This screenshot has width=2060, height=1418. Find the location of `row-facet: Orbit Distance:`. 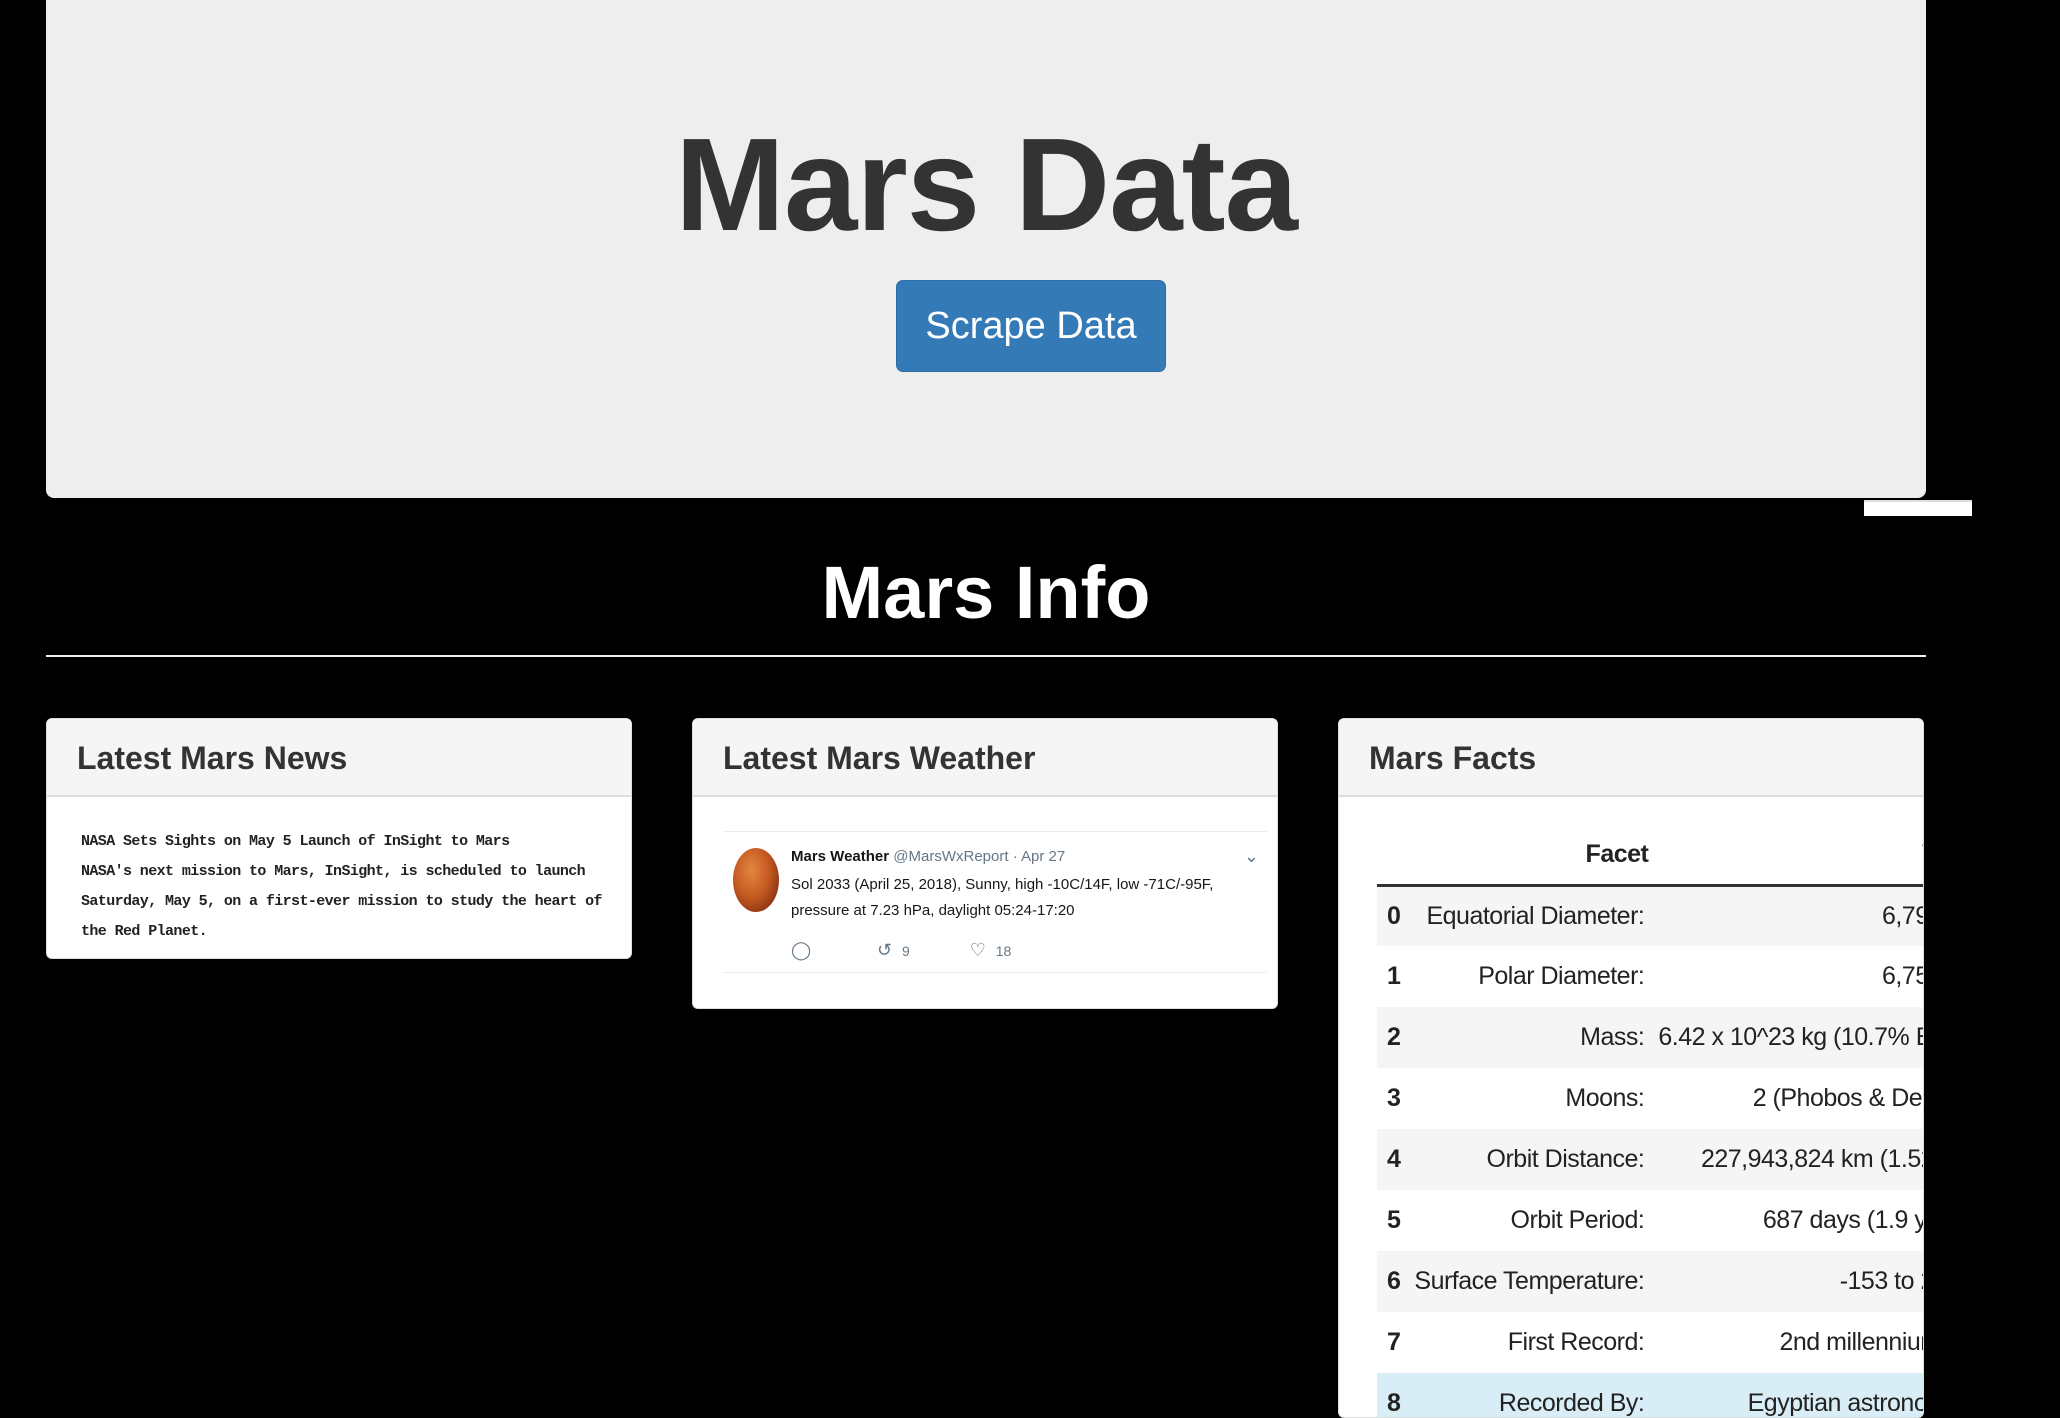

row-facet: Orbit Distance: is located at coordinates (1530, 1159).